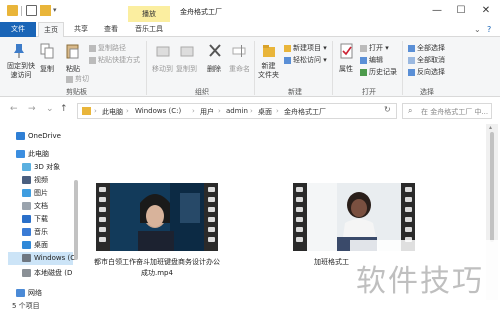 The image size is (500, 313). I want to click on watermark-text: 软件技巧, so click(420, 281).